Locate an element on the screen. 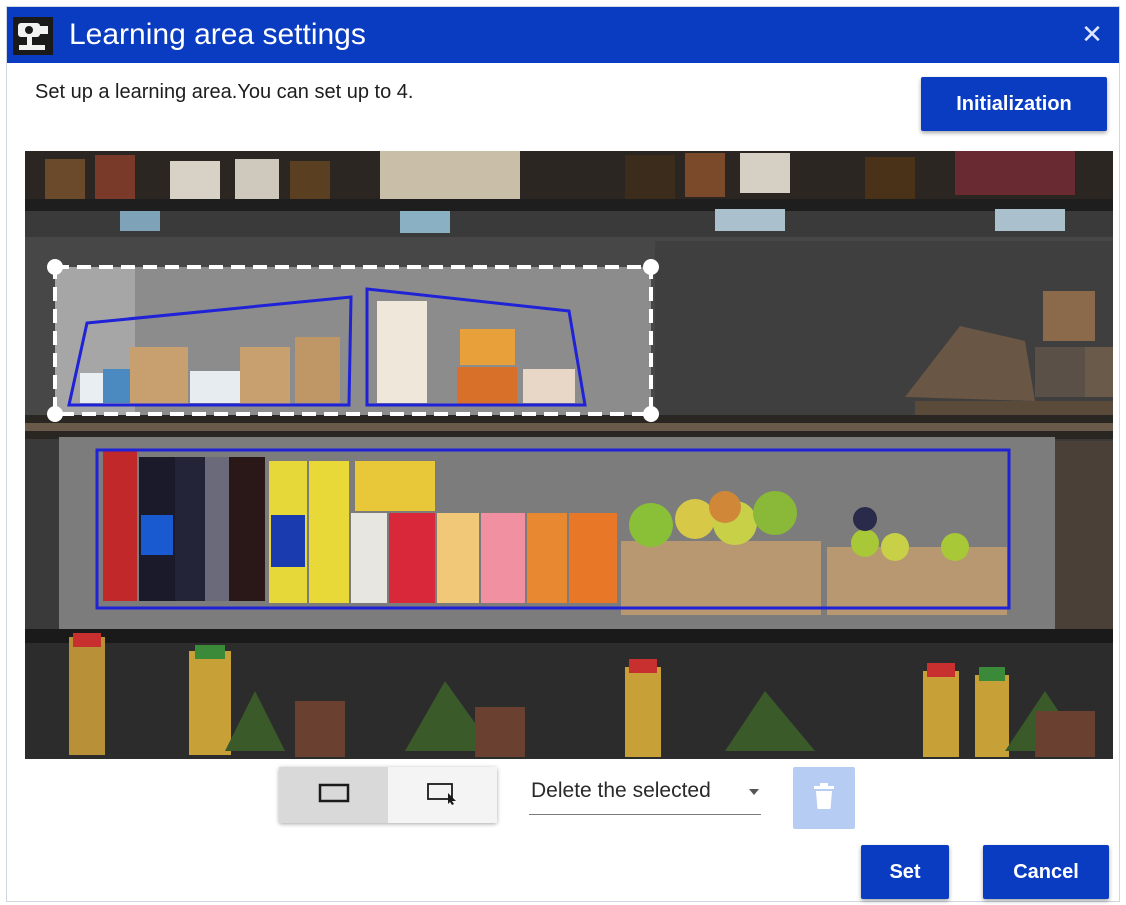  dialog-title: Learning area settings is located at coordinates (217, 34).